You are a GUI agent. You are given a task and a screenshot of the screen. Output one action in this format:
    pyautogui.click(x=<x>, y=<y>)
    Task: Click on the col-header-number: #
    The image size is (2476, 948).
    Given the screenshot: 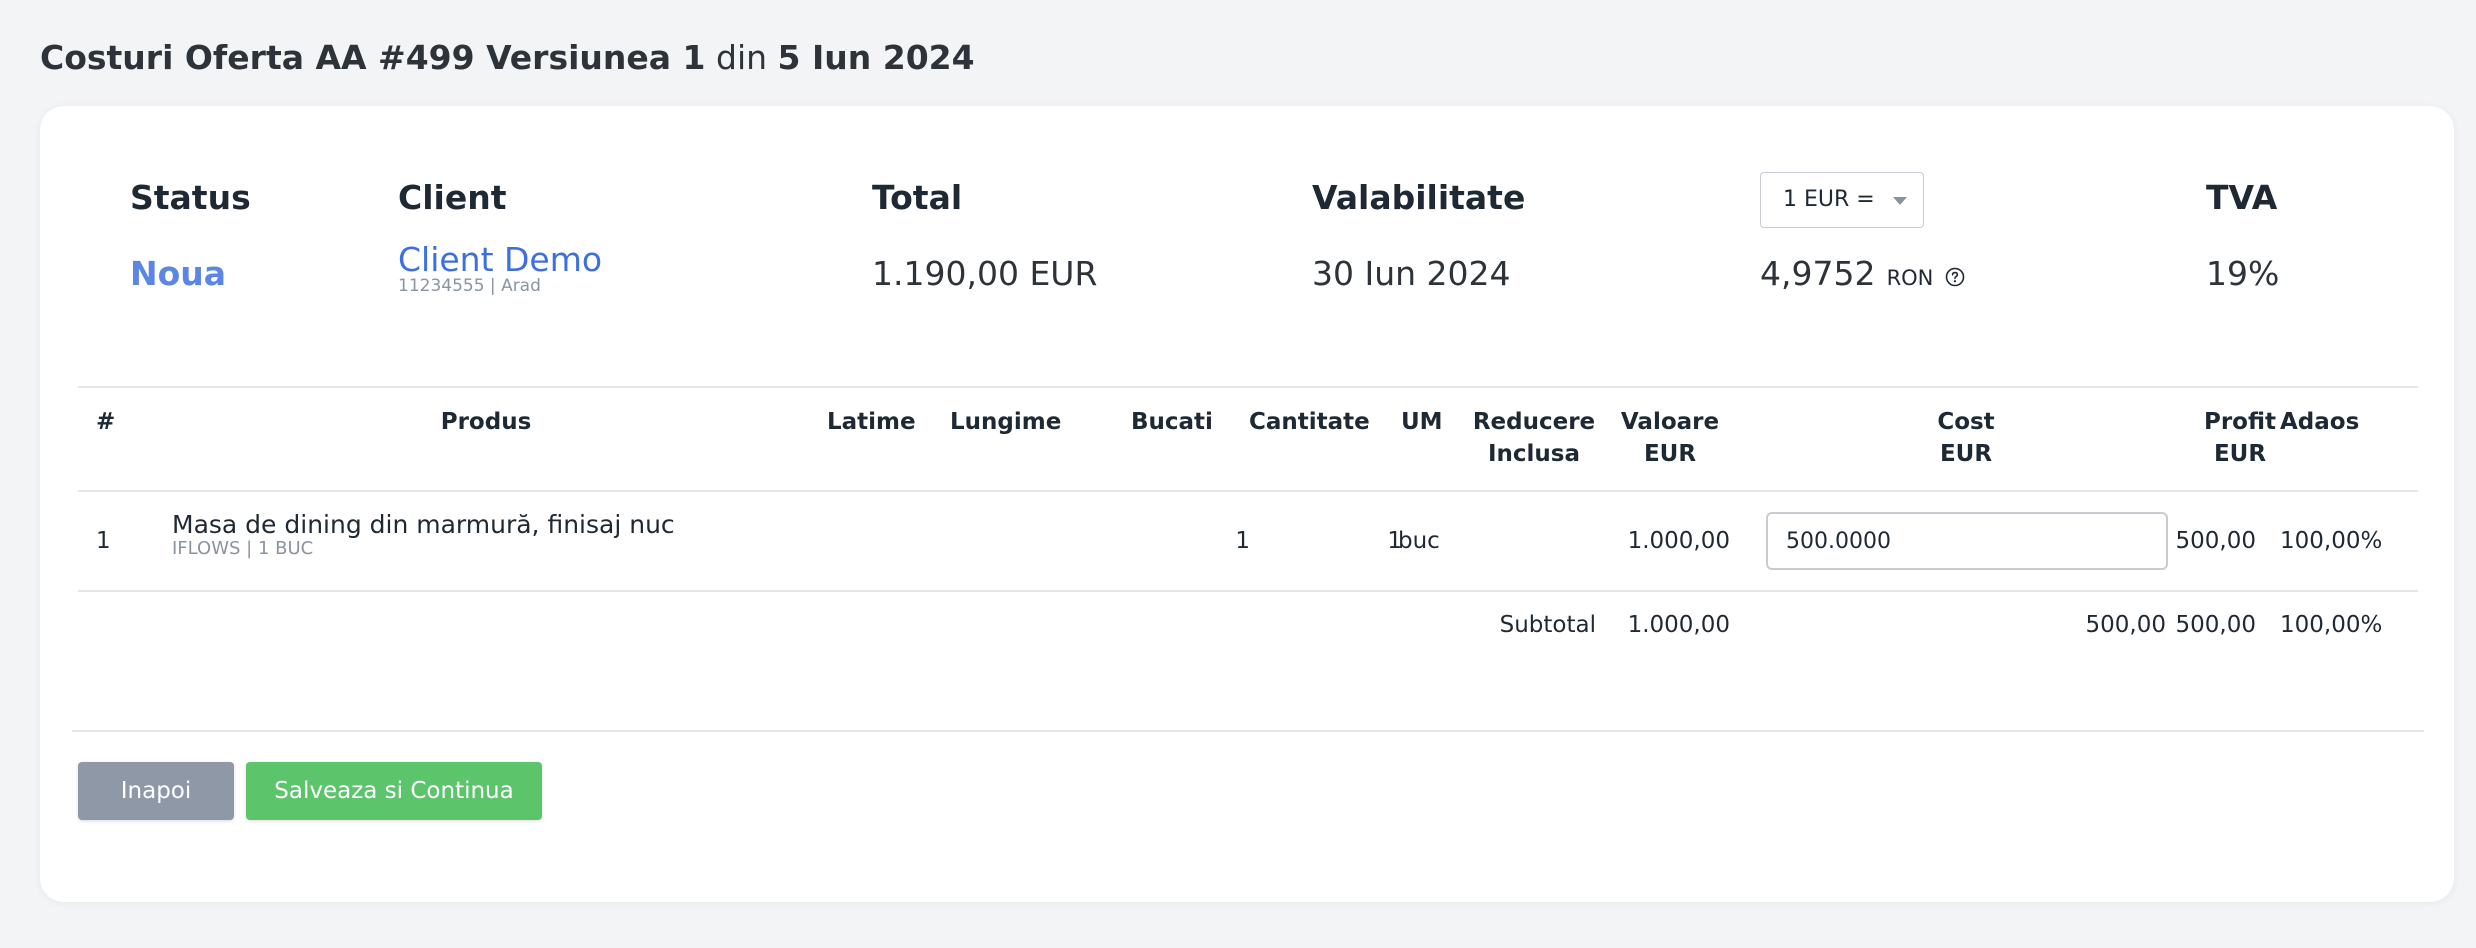 What is the action you would take?
    pyautogui.click(x=106, y=422)
    